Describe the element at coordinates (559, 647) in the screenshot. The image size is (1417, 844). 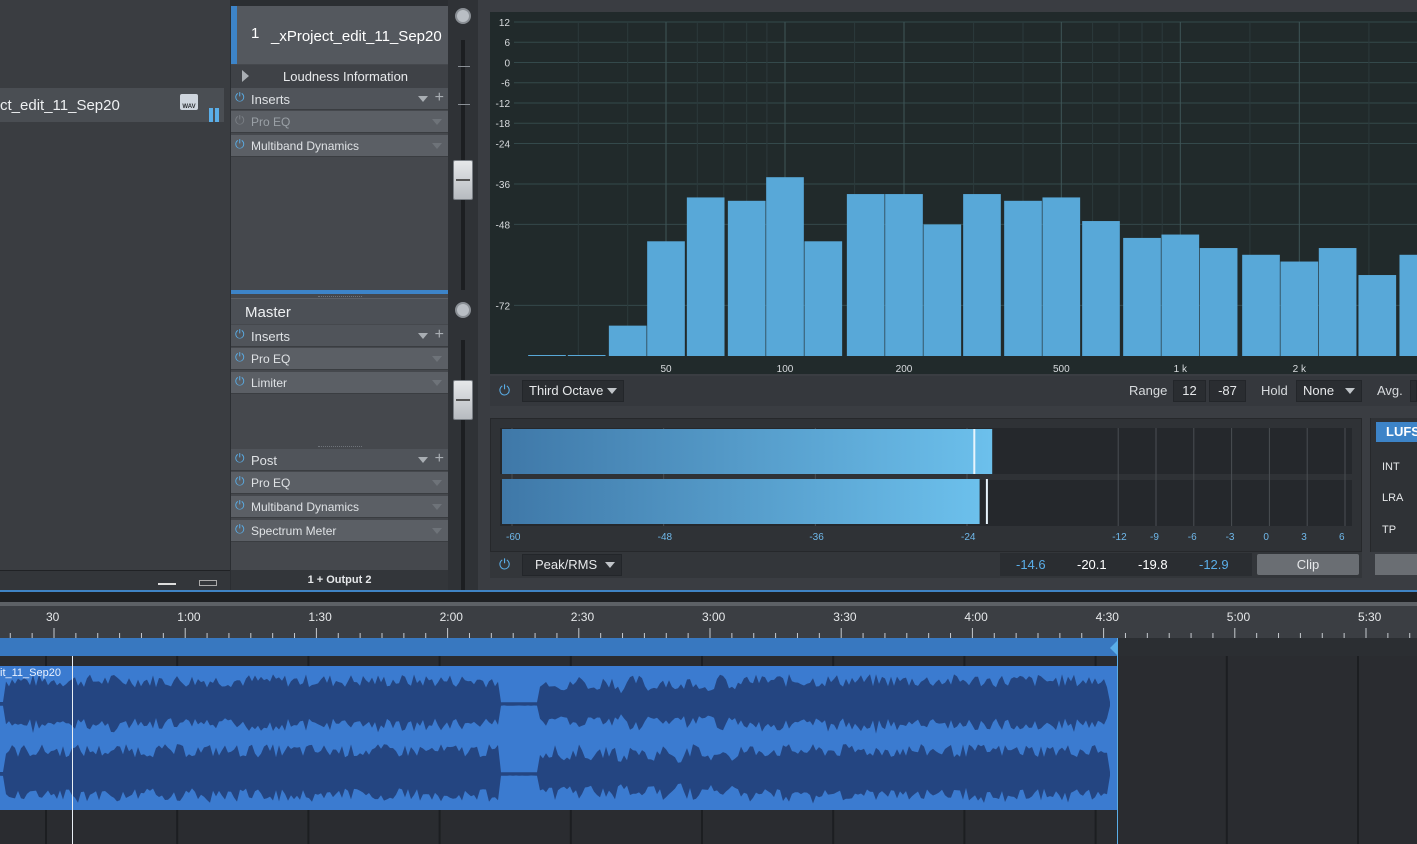
I see `loop-range-bar` at that location.